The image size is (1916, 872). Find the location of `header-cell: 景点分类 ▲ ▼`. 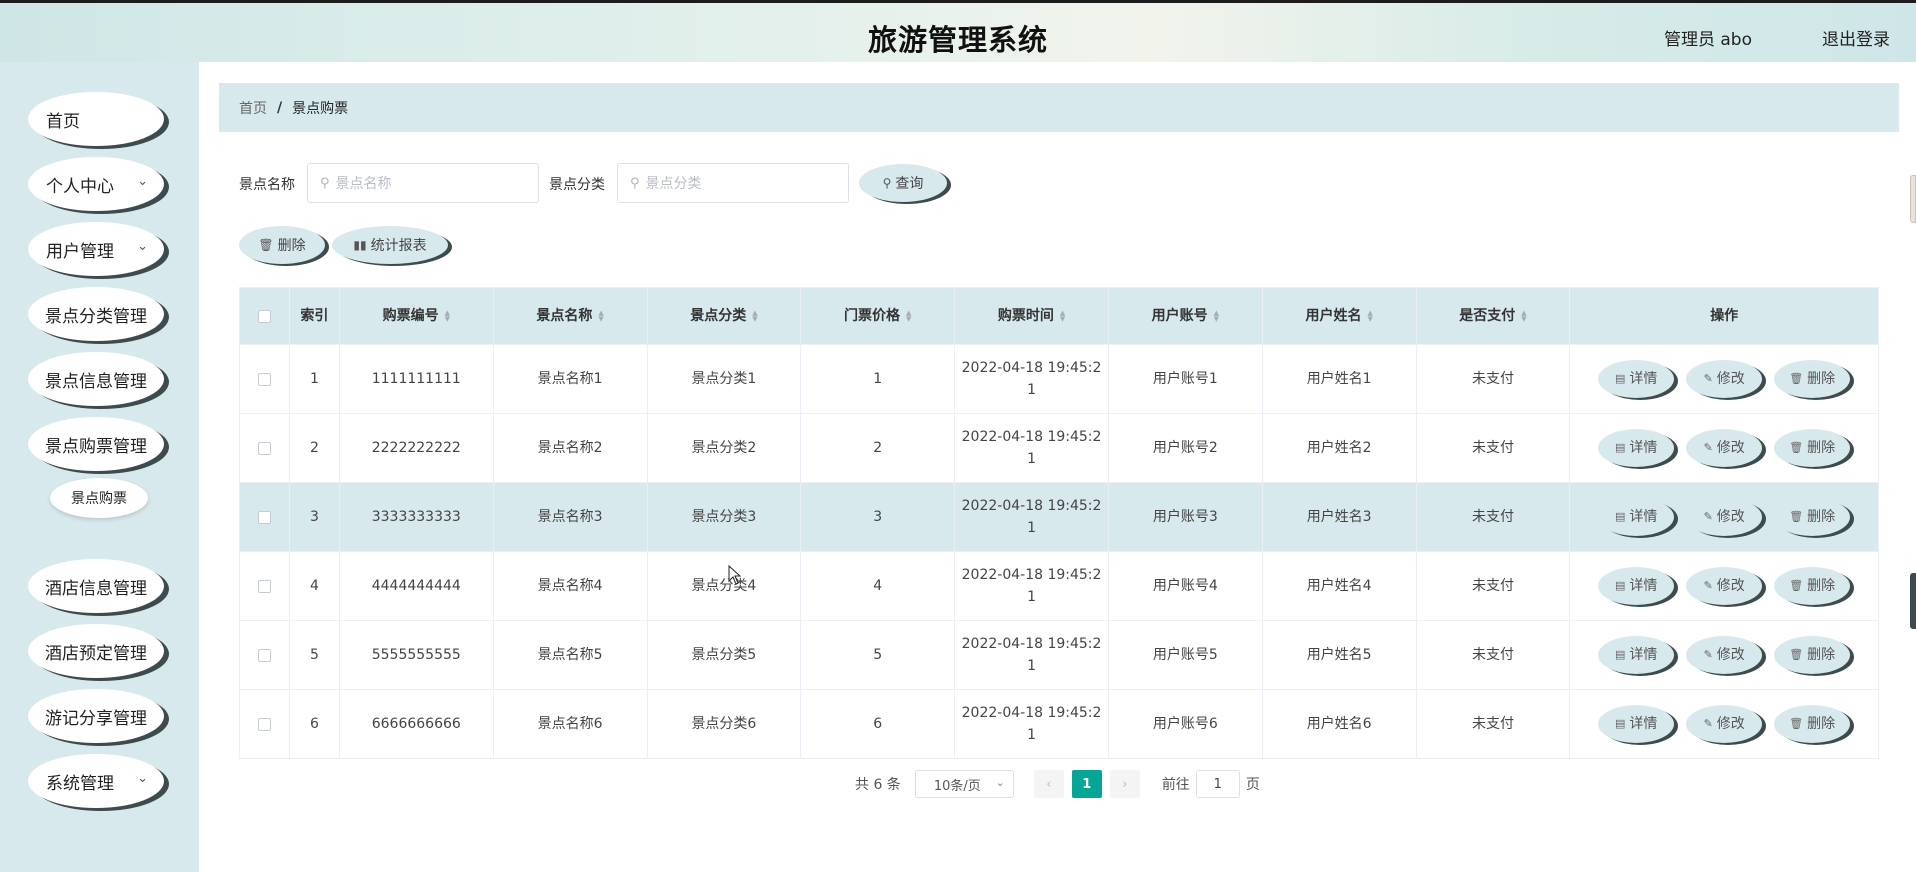

header-cell: 景点分类 ▲ ▼ is located at coordinates (725, 316).